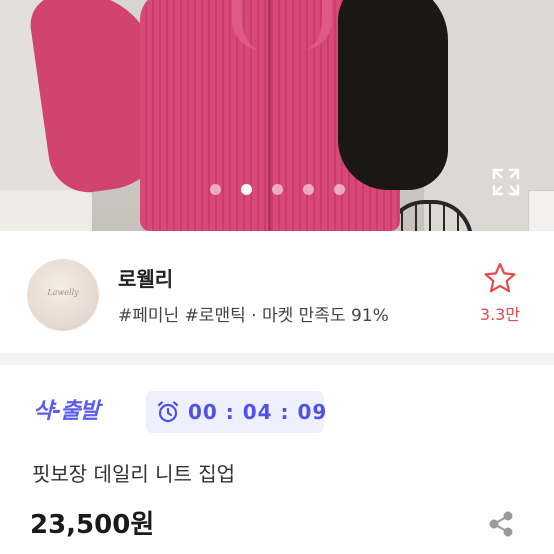 The height and width of the screenshot is (554, 554). What do you see at coordinates (46, 210) in the screenshot?
I see `background-chair` at bounding box center [46, 210].